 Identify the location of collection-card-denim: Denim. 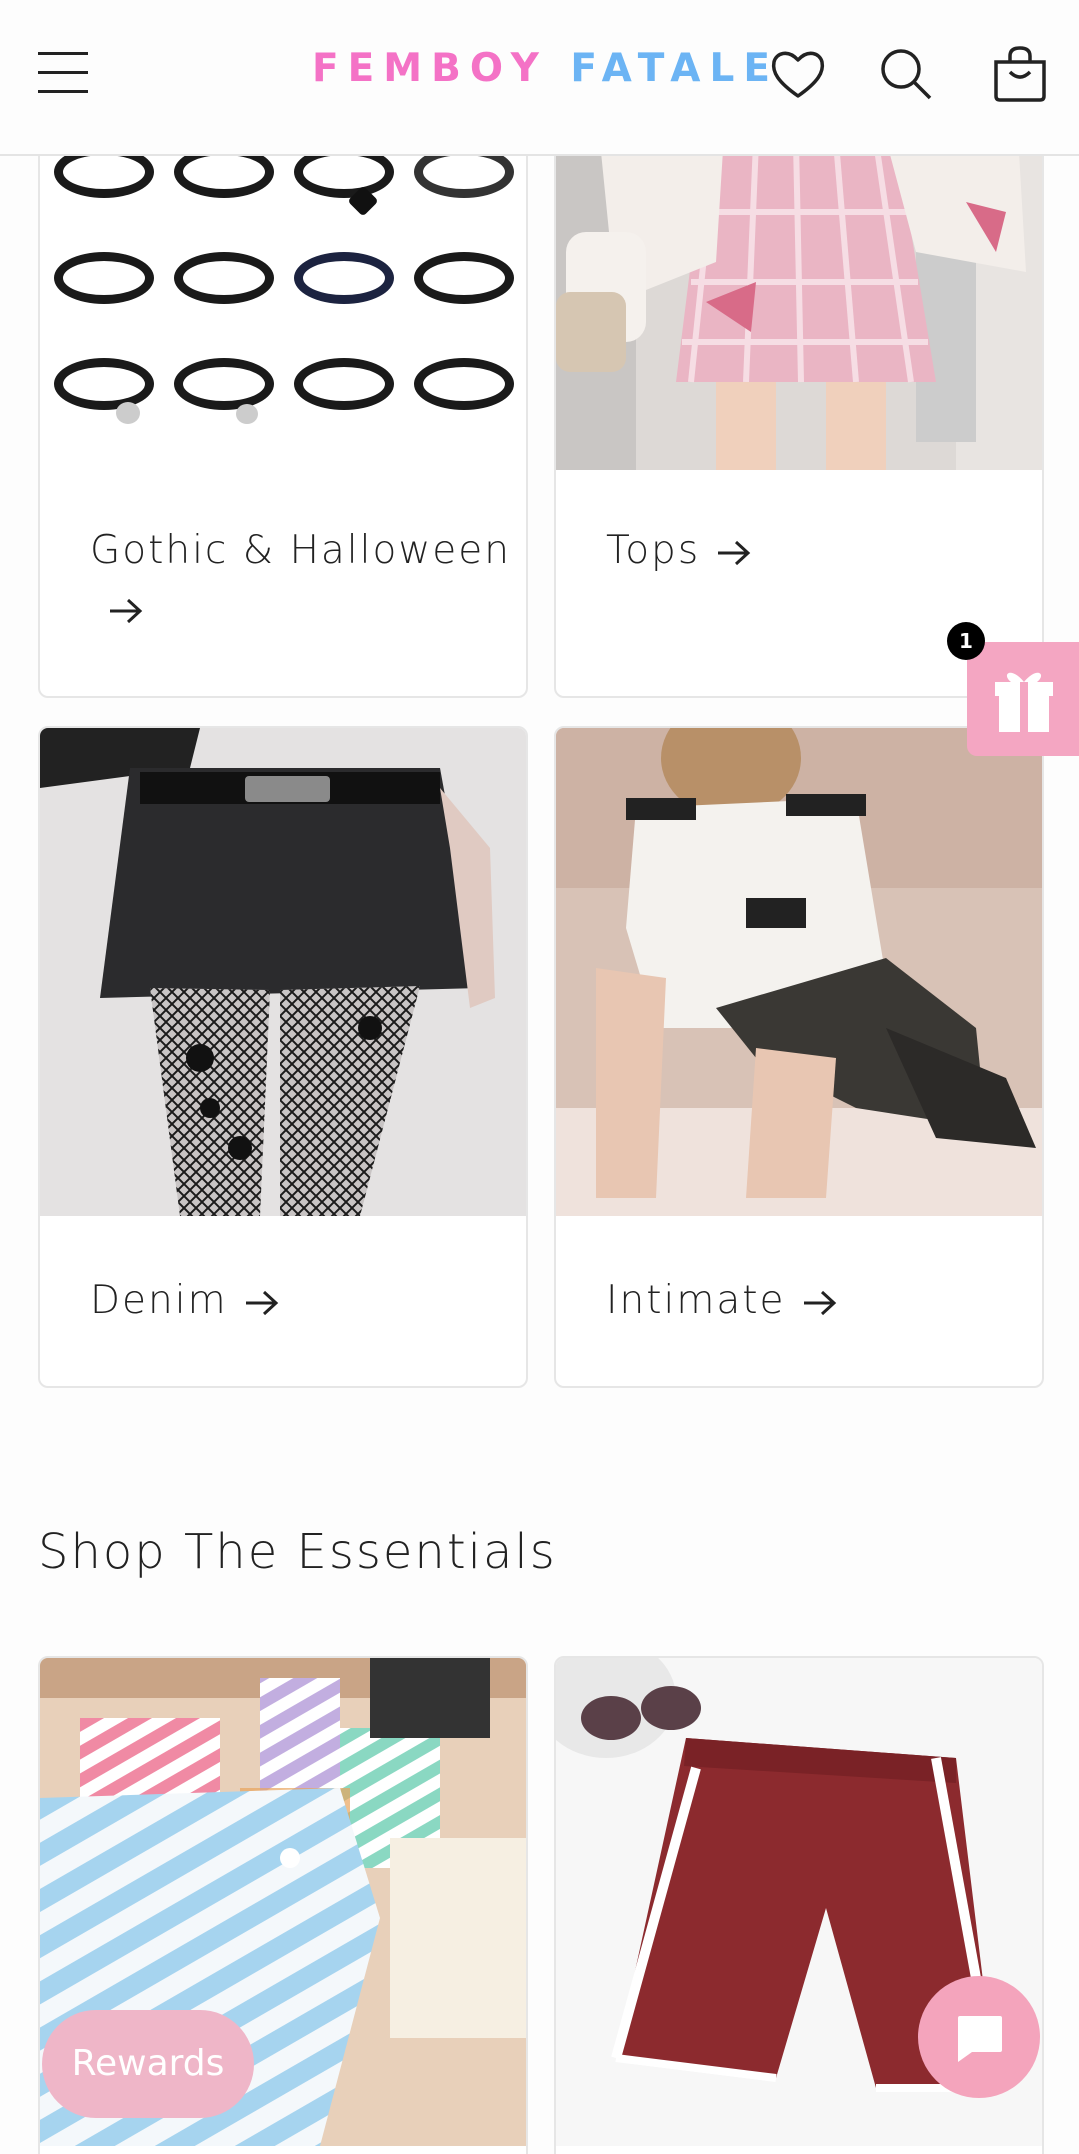
(283, 1057).